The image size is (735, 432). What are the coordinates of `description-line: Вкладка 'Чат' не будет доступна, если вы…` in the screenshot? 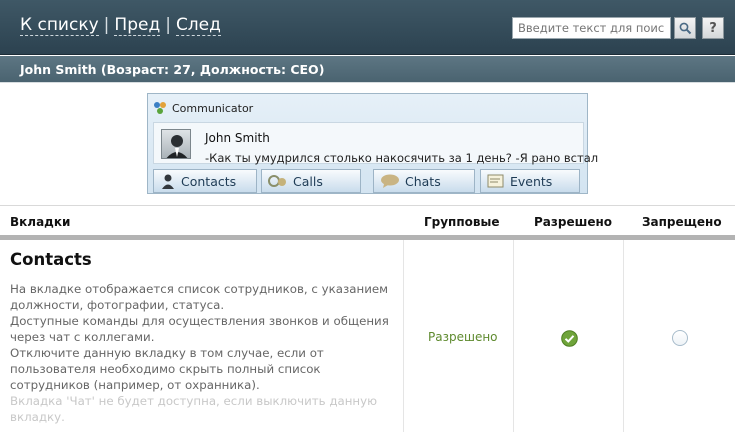 It's located at (194, 409).